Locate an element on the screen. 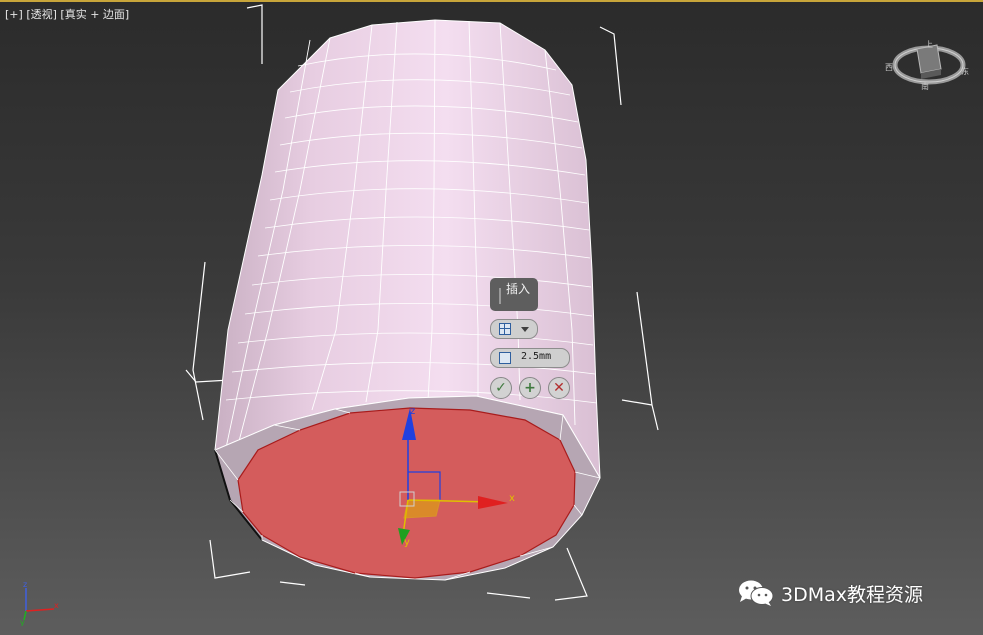 The width and height of the screenshot is (983, 635). cancel-button: ✕ is located at coordinates (559, 388).